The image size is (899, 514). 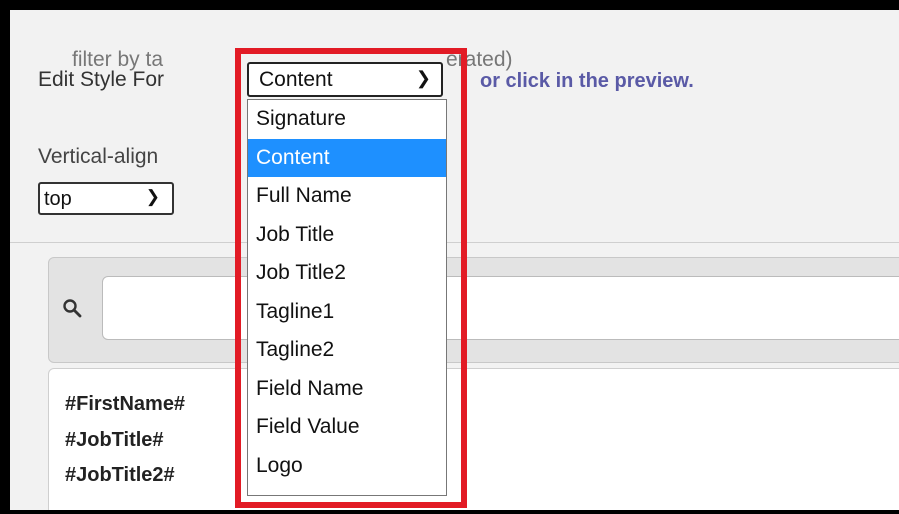 I want to click on chevron-down-icon: ❯, so click(x=152, y=196).